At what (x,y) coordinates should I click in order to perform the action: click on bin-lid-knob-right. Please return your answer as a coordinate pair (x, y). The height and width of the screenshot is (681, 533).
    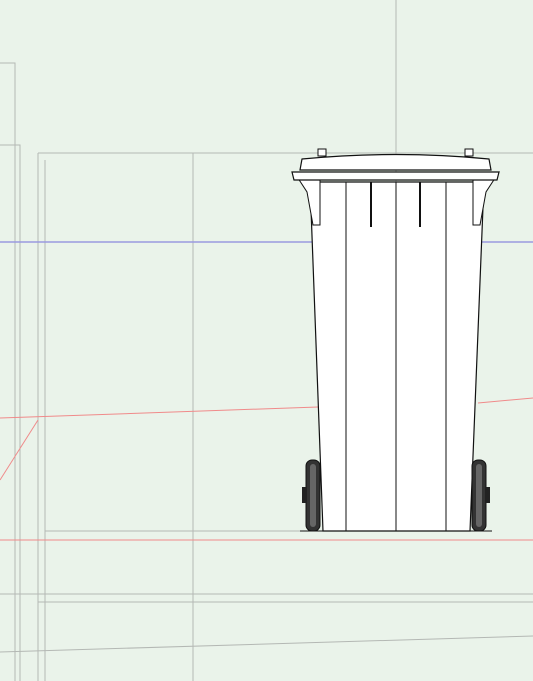
    Looking at the image, I should click on (469, 152).